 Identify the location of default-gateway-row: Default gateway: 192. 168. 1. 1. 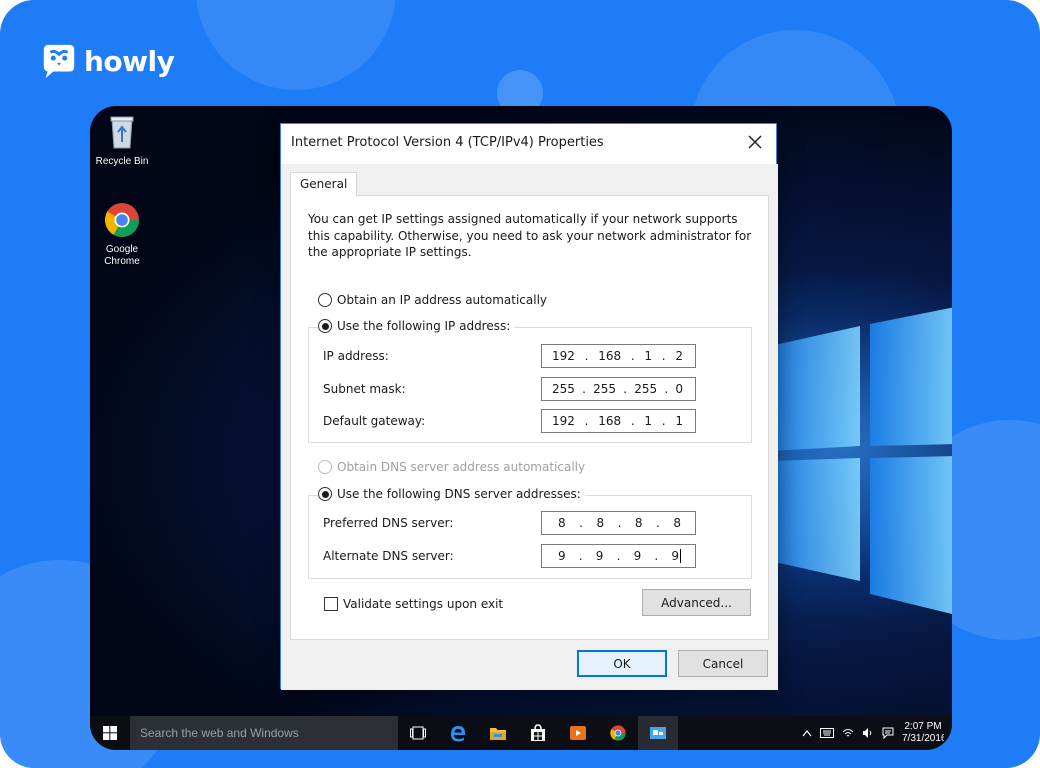
(513, 421).